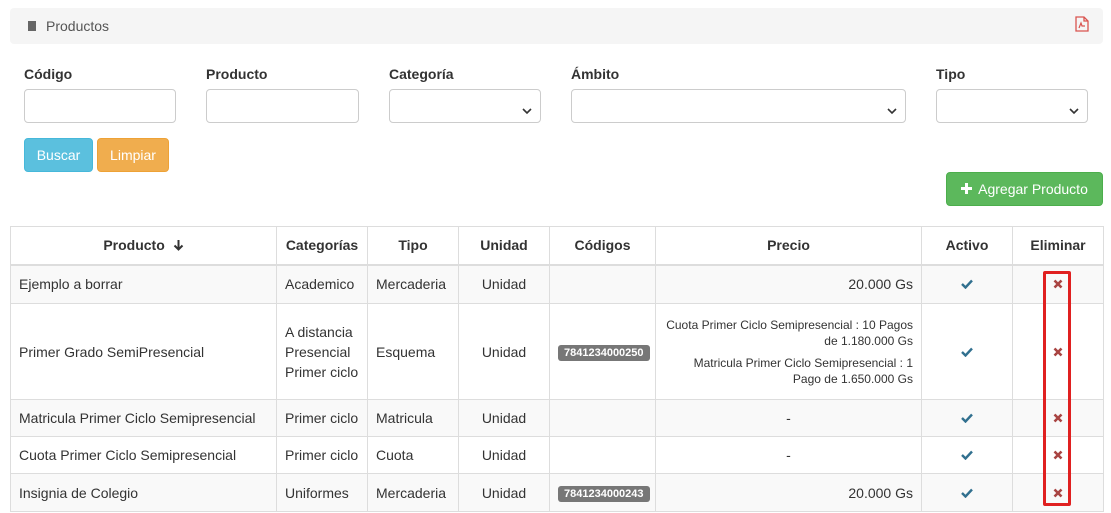 The height and width of the screenshot is (513, 1111). What do you see at coordinates (78, 26) in the screenshot?
I see `page-title: Productos` at bounding box center [78, 26].